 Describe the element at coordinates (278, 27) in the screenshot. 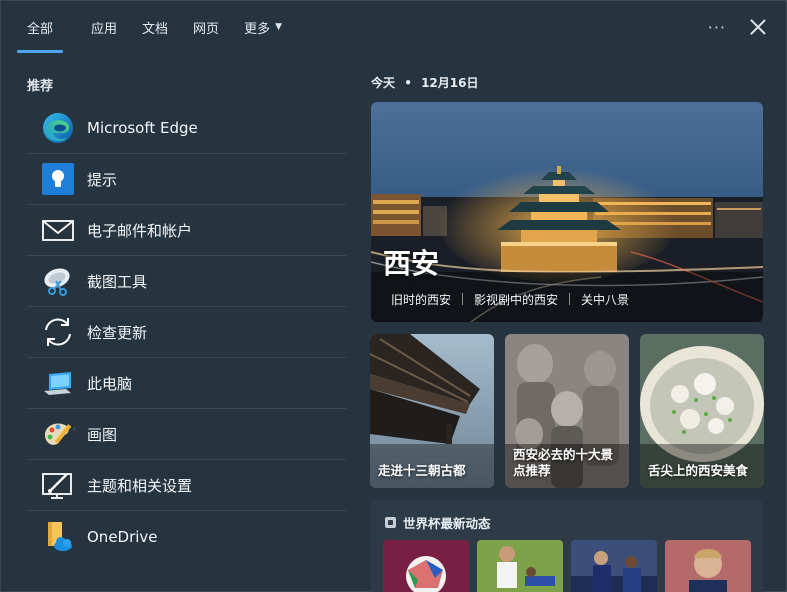

I see `chevron-down-icon: ▼` at that location.